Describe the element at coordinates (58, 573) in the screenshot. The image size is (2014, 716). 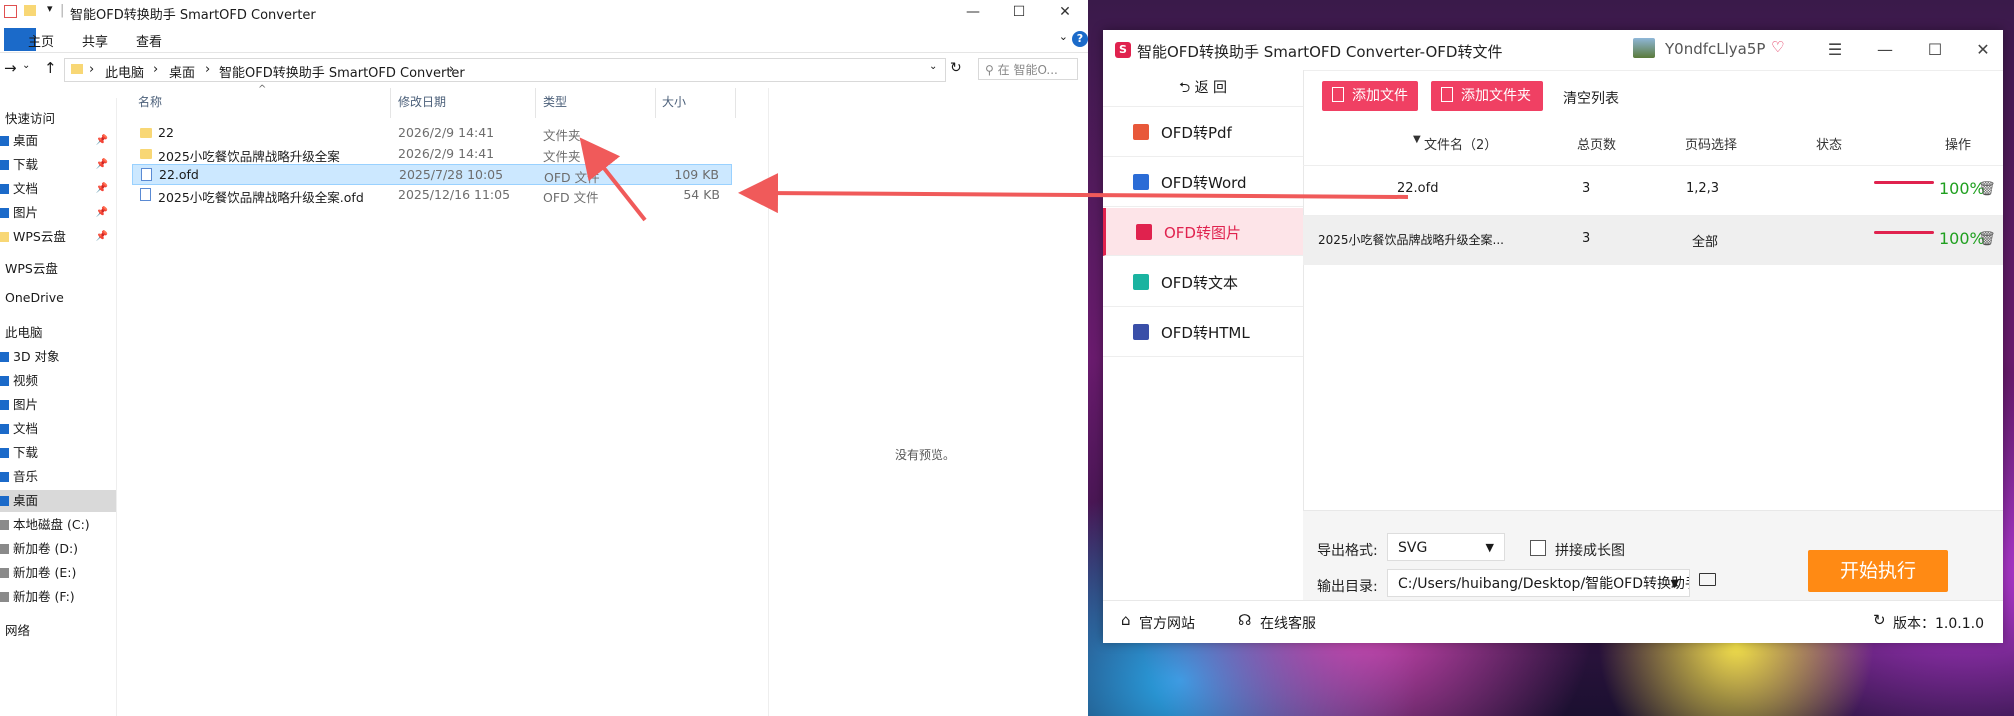
I see `nav-pc-item: 新加卷 (E:)` at that location.